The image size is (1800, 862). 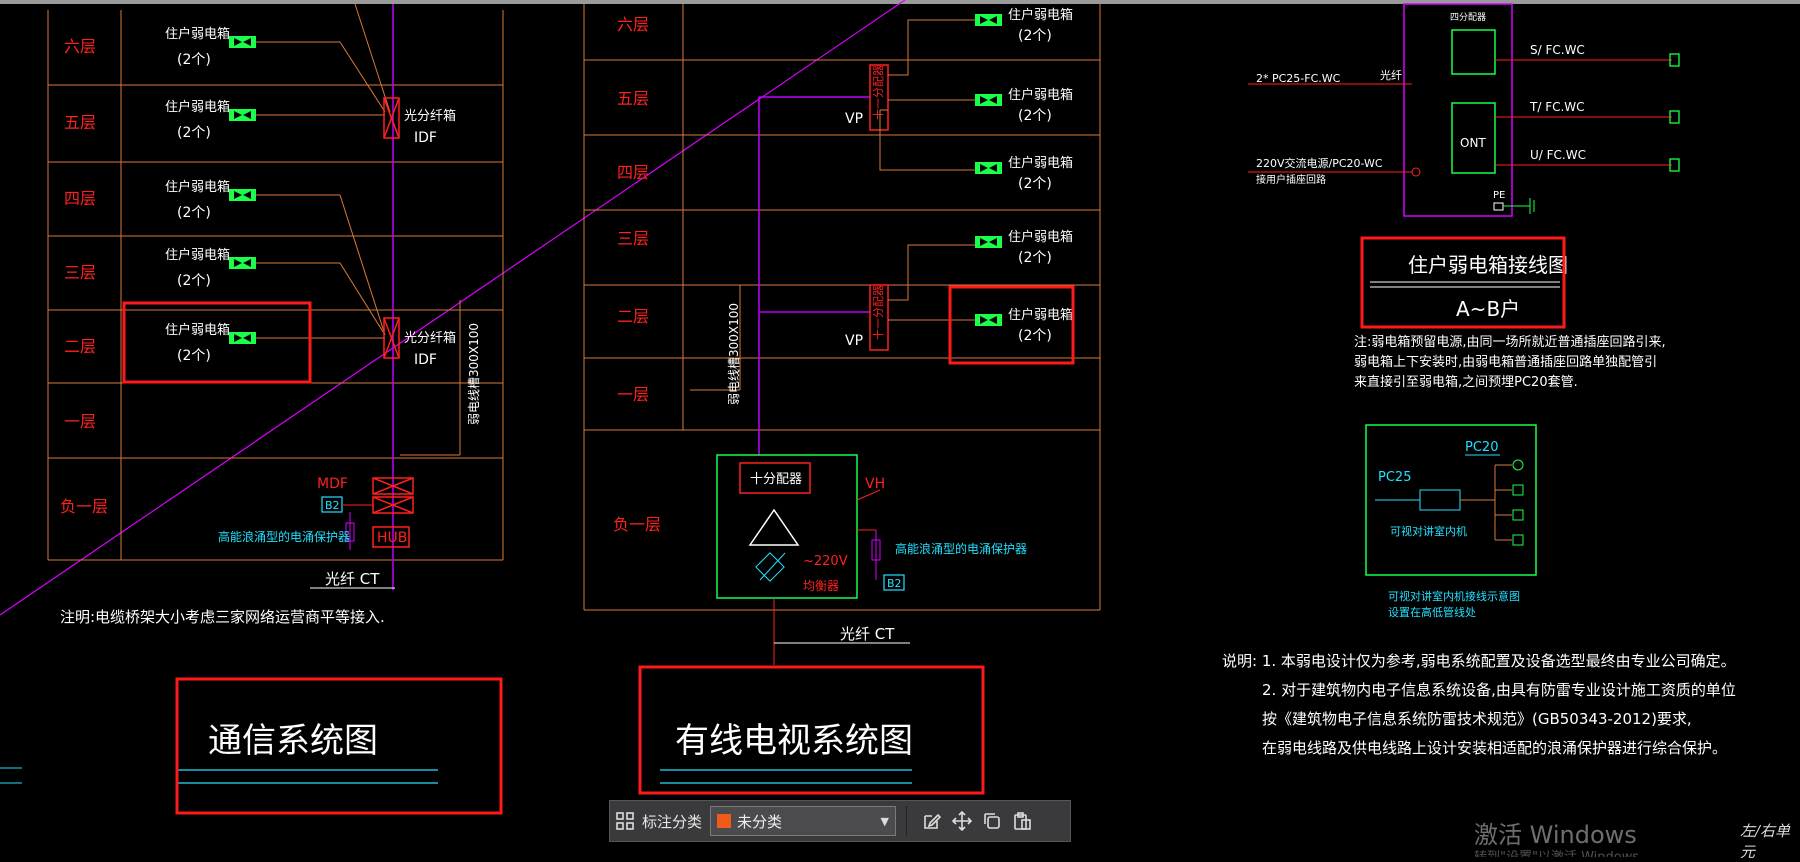 I want to click on idf-label-upper: 光分纤箱, so click(x=430, y=116).